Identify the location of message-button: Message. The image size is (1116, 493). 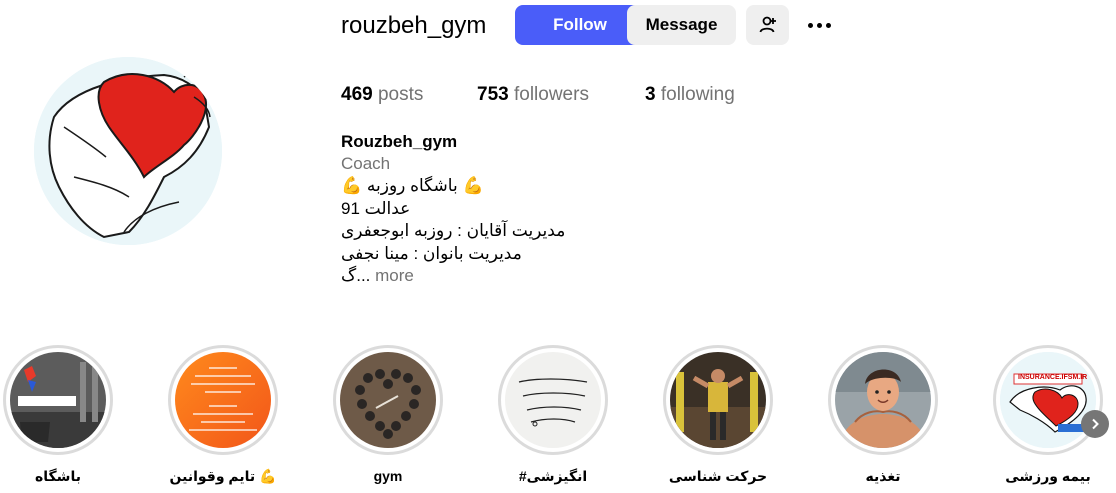
(681, 25).